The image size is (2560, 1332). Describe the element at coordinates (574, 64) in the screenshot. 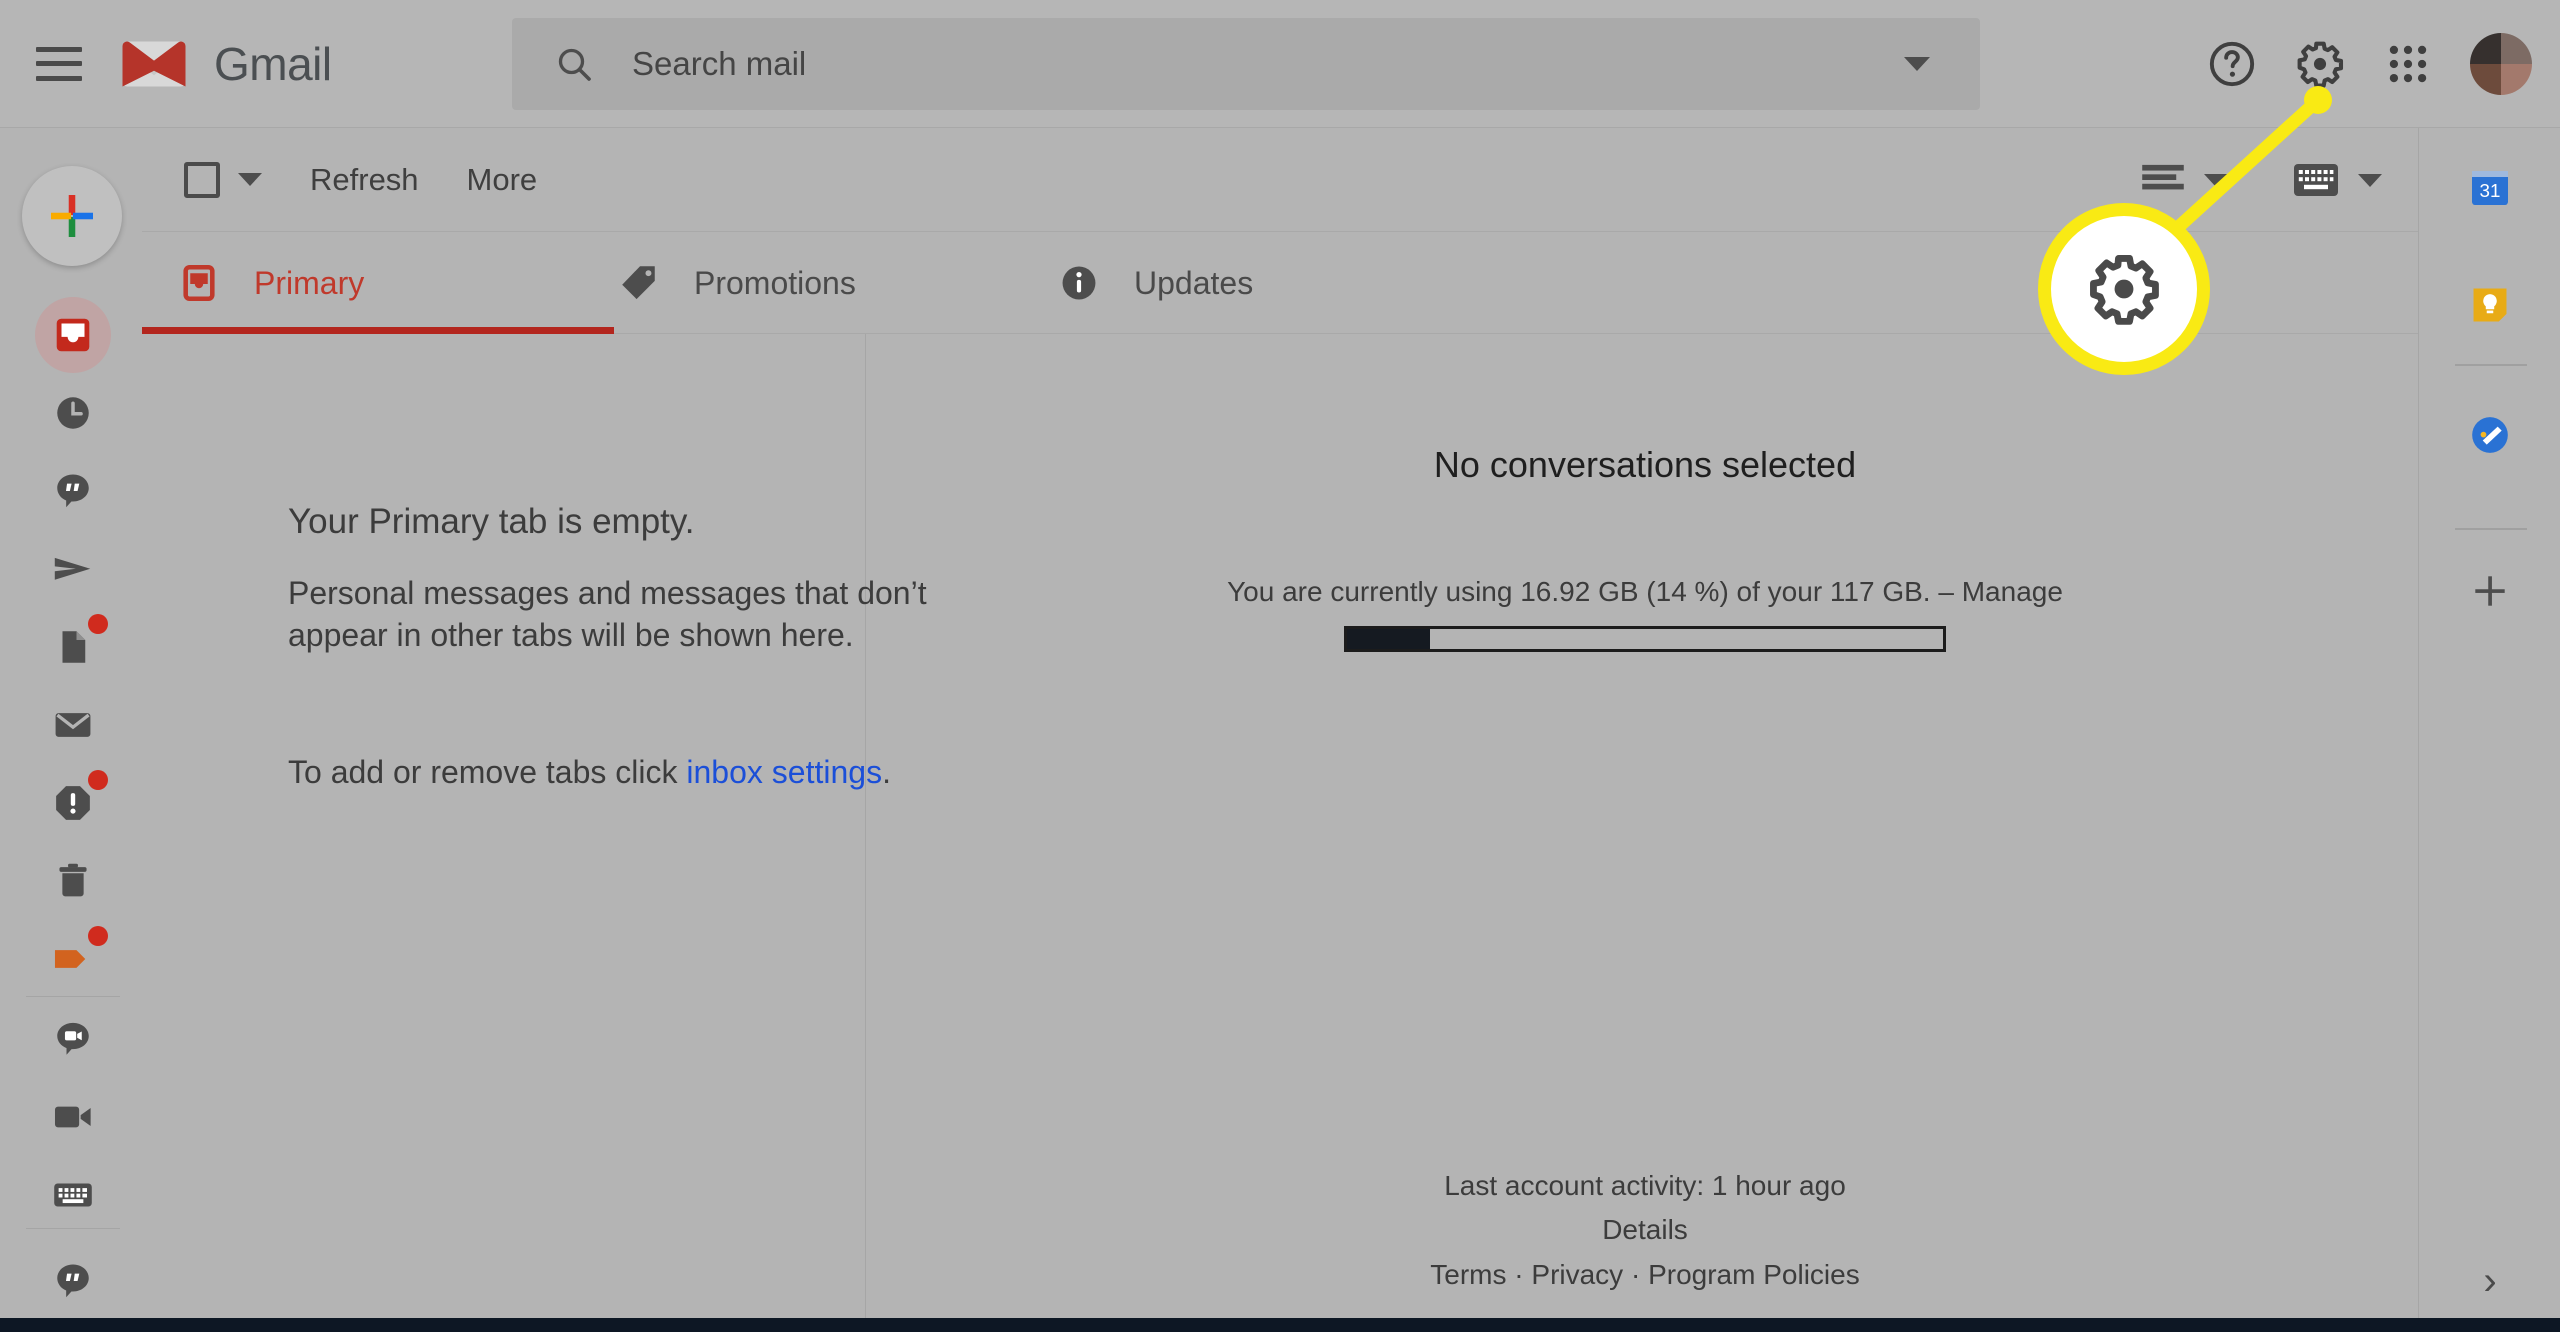

I see `search-icon` at that location.